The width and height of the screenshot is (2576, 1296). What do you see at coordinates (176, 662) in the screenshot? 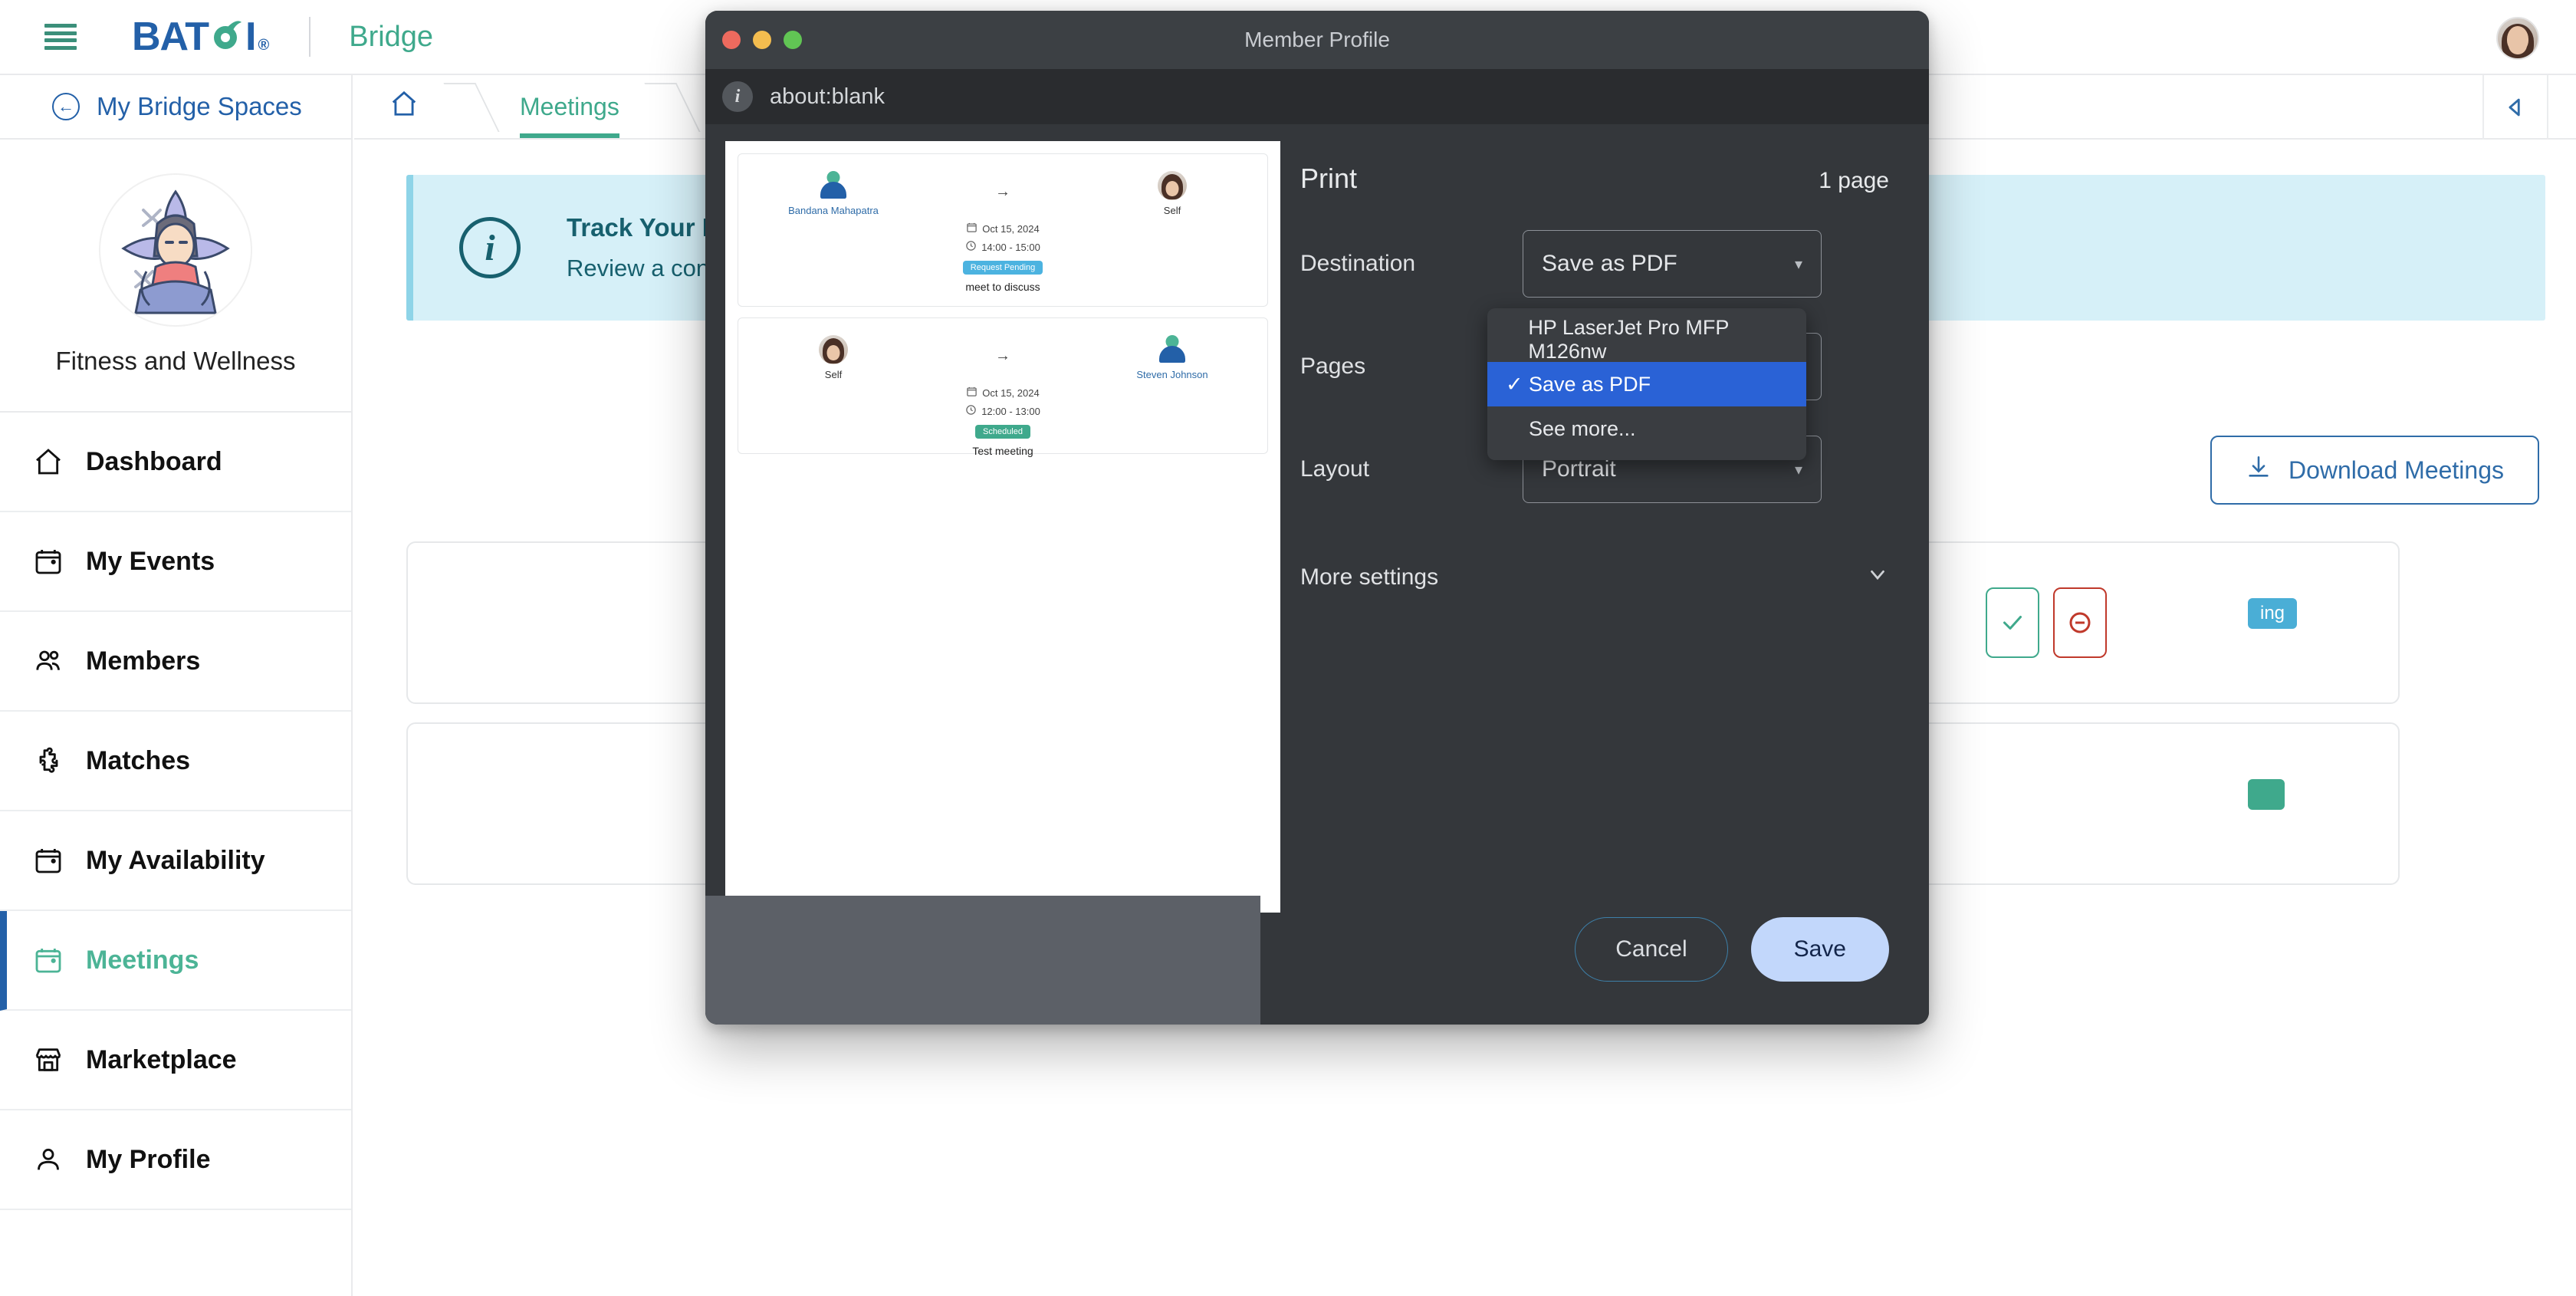
I see `sidebar-item-members: Members` at bounding box center [176, 662].